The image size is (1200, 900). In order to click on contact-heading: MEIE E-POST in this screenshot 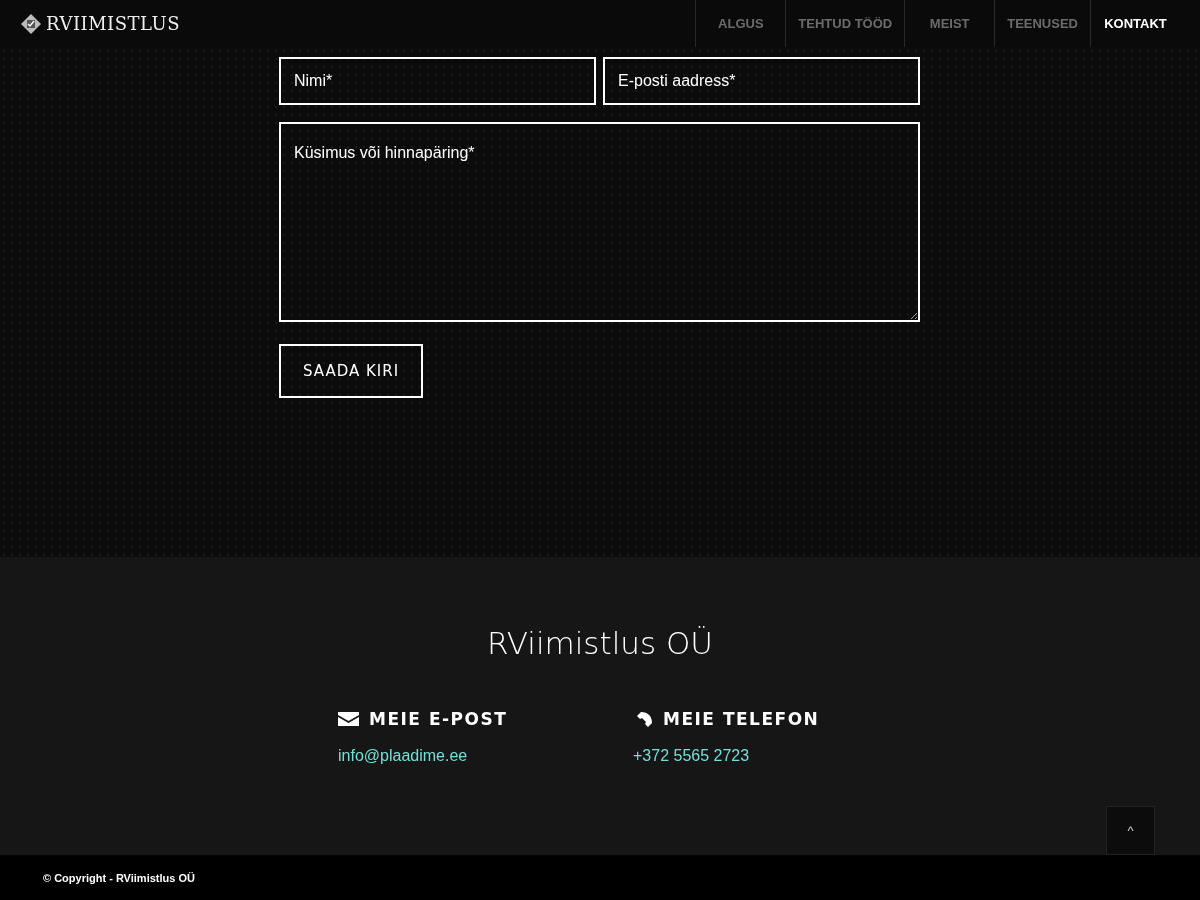, I will do `click(438, 719)`.